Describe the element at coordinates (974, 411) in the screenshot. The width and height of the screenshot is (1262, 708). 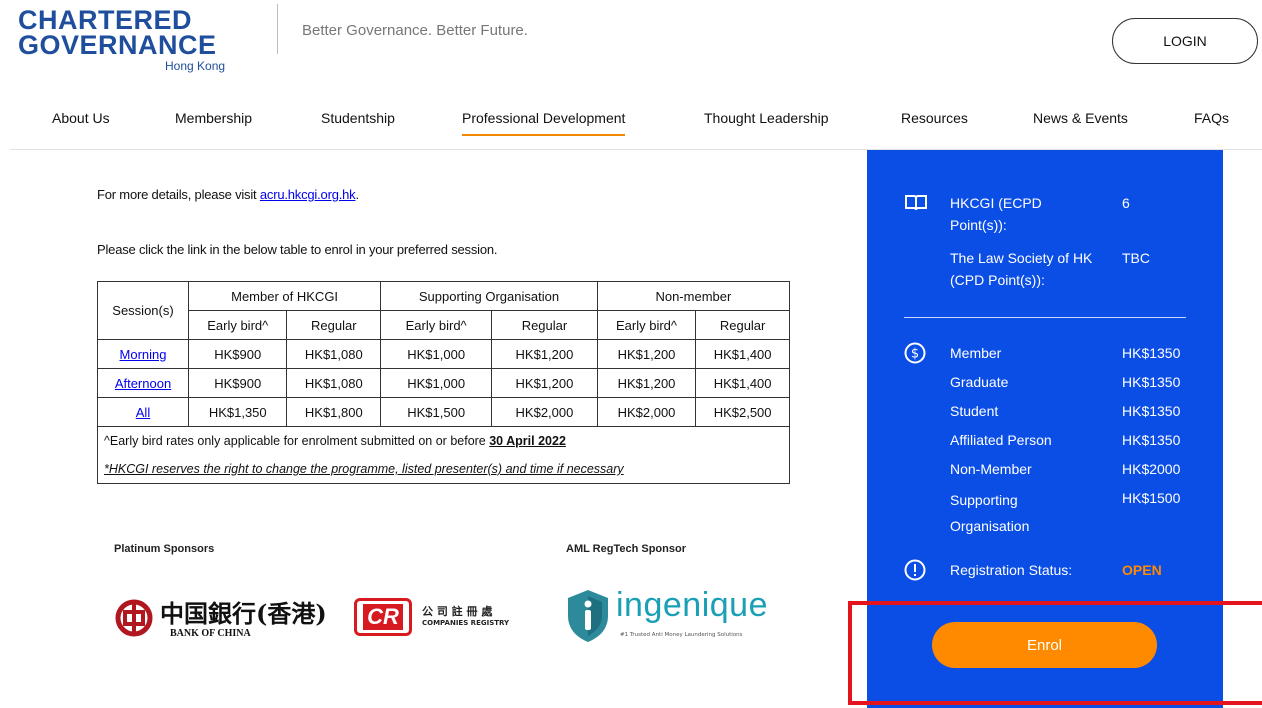
I see `fee-label: Student` at that location.